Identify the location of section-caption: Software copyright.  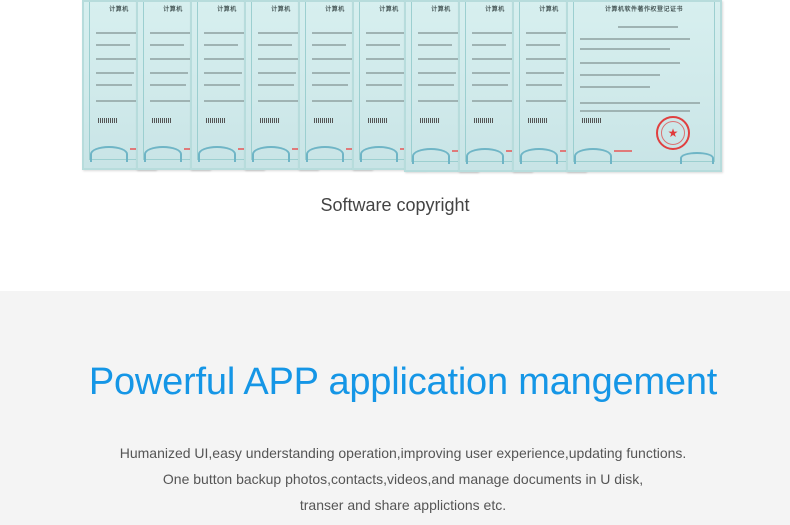
(395, 205).